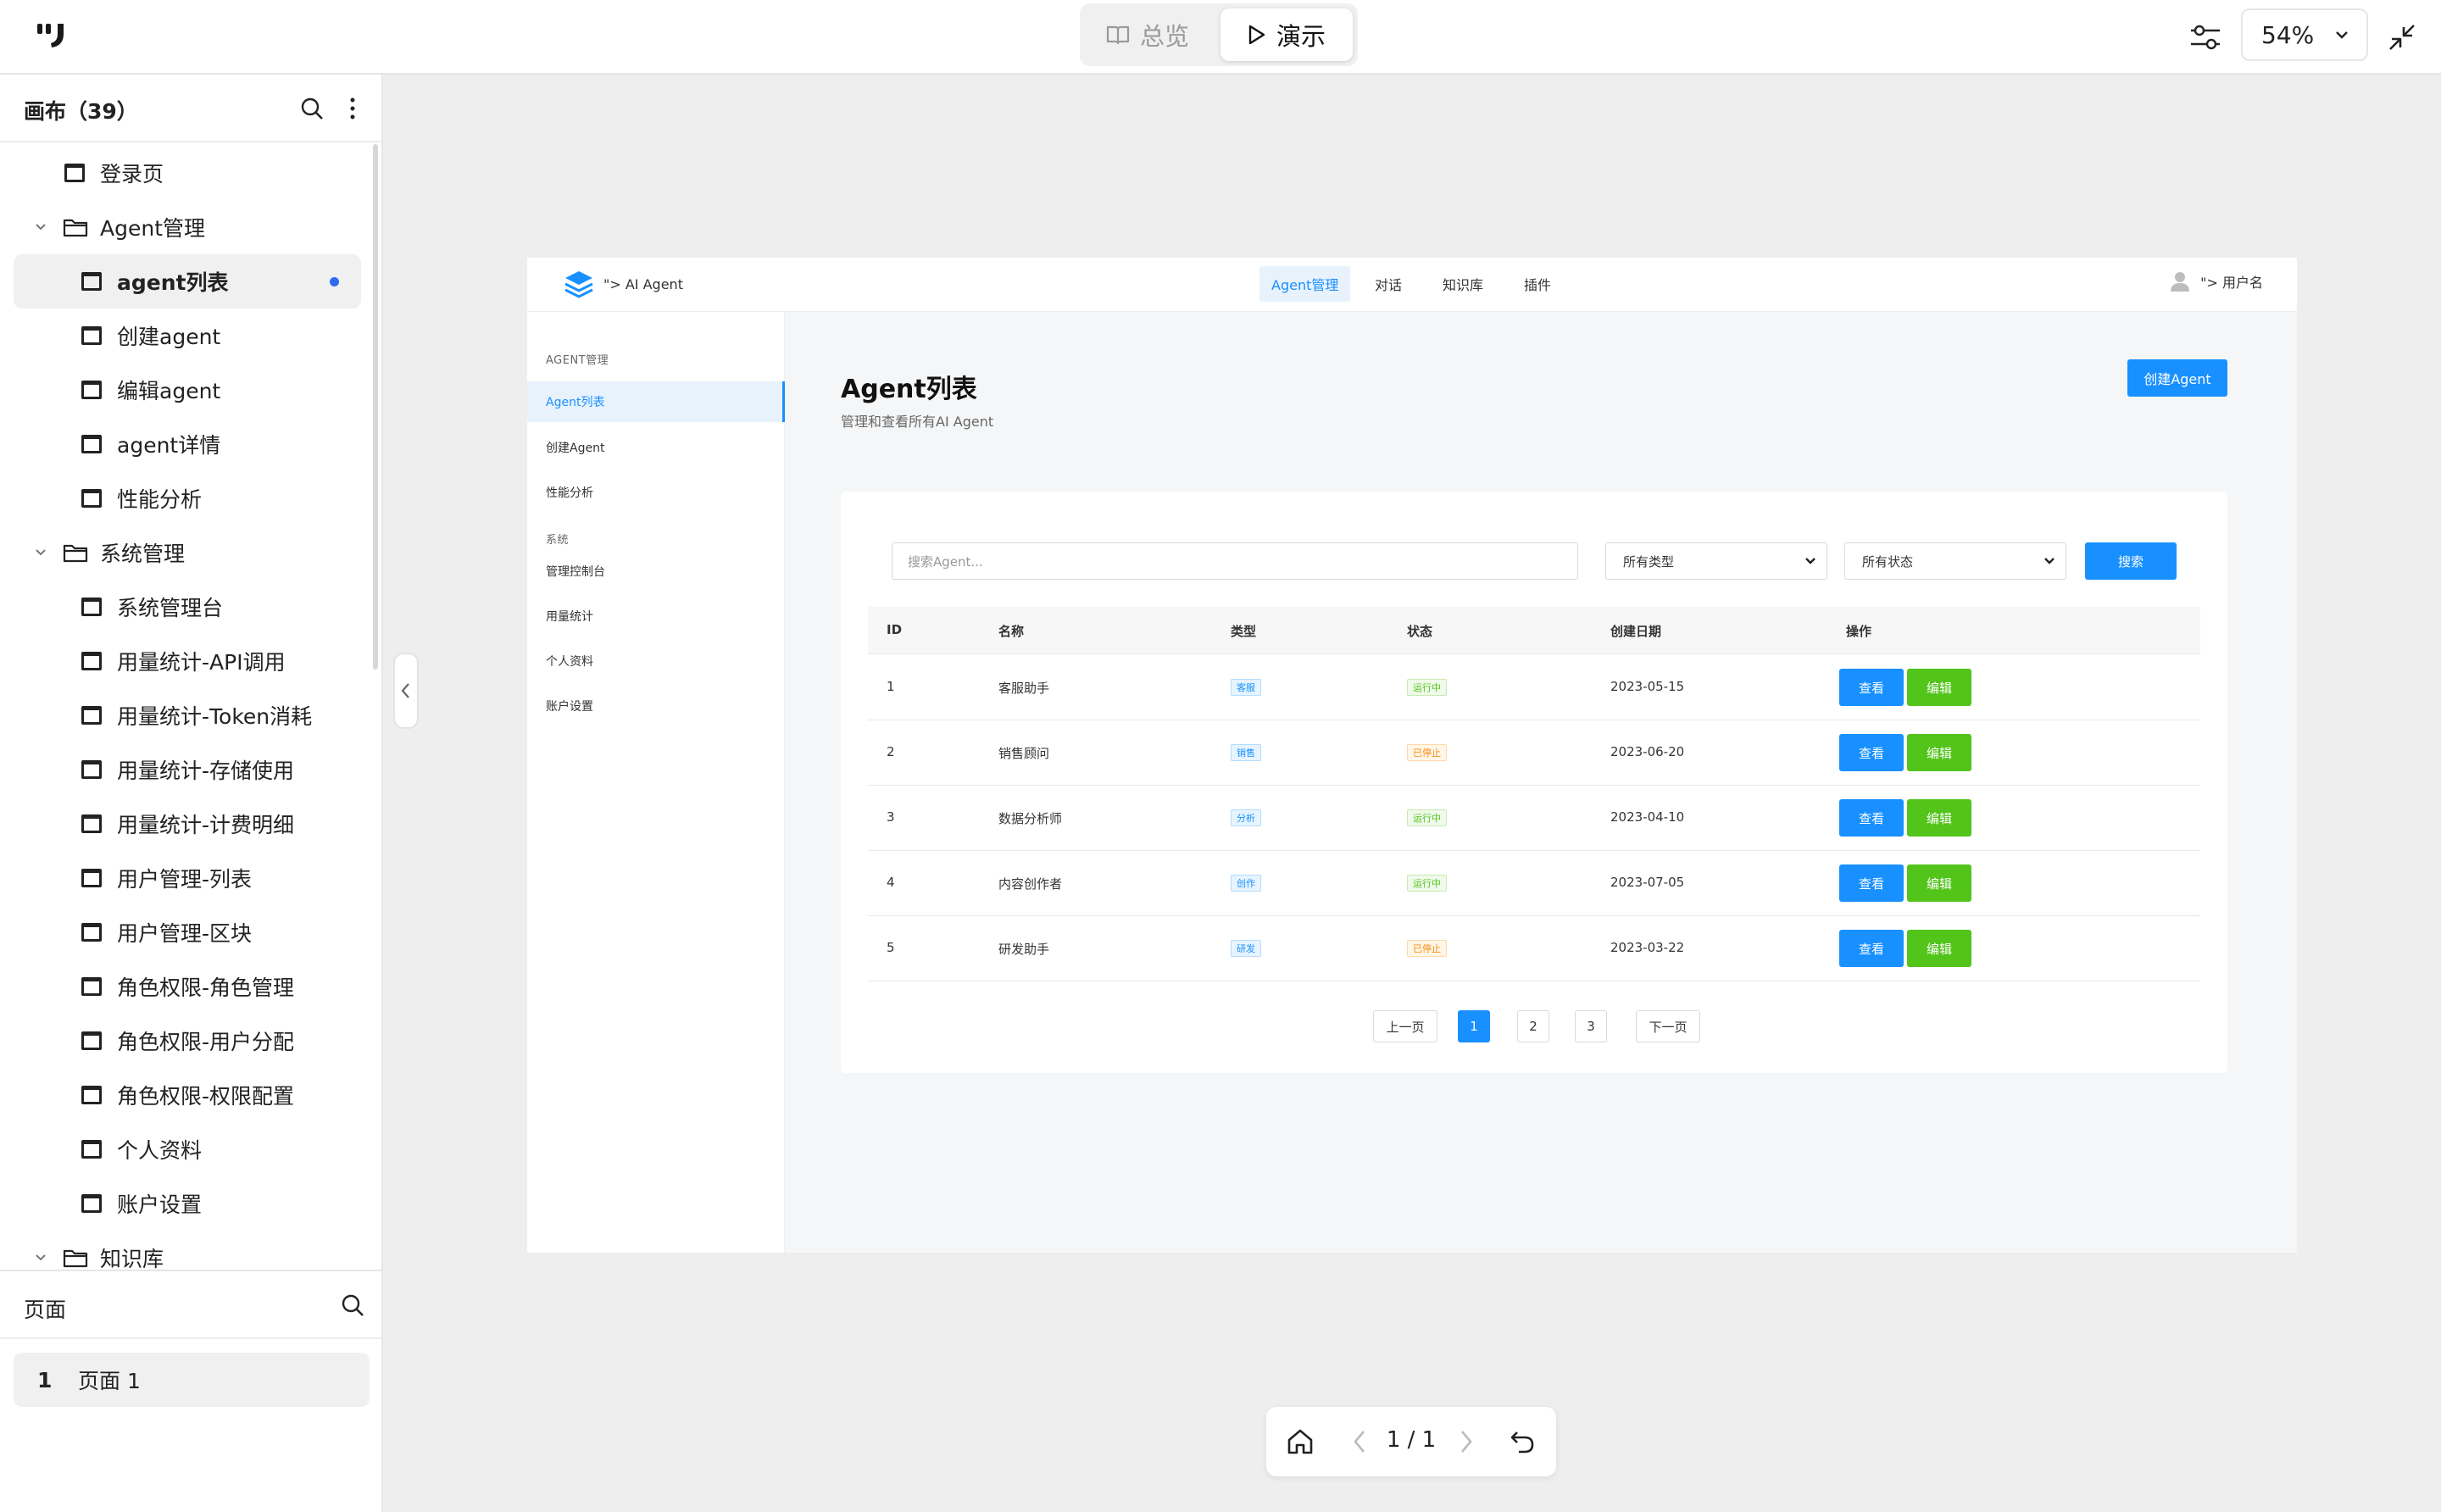 This screenshot has width=2441, height=1512. Describe the element at coordinates (656, 493) in the screenshot. I see `side-item-performance: 性能分析` at that location.